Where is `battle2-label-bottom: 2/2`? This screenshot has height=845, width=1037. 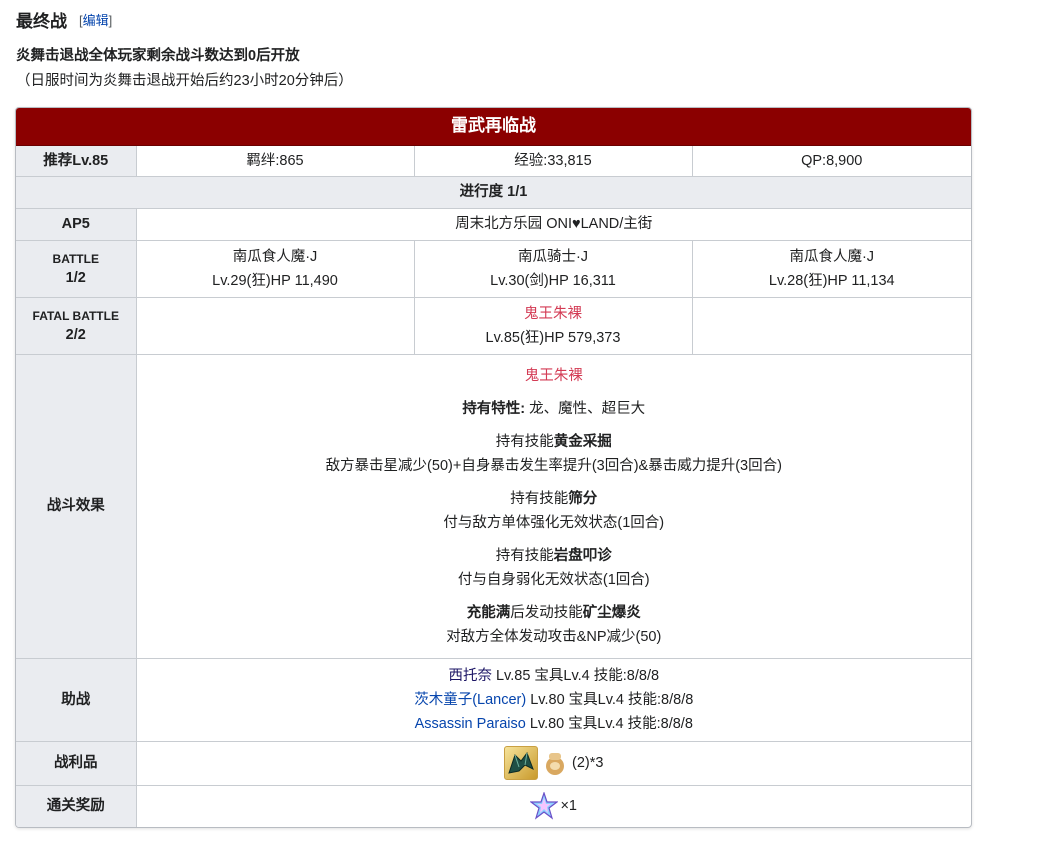
battle2-label-bottom: 2/2 is located at coordinates (75, 334).